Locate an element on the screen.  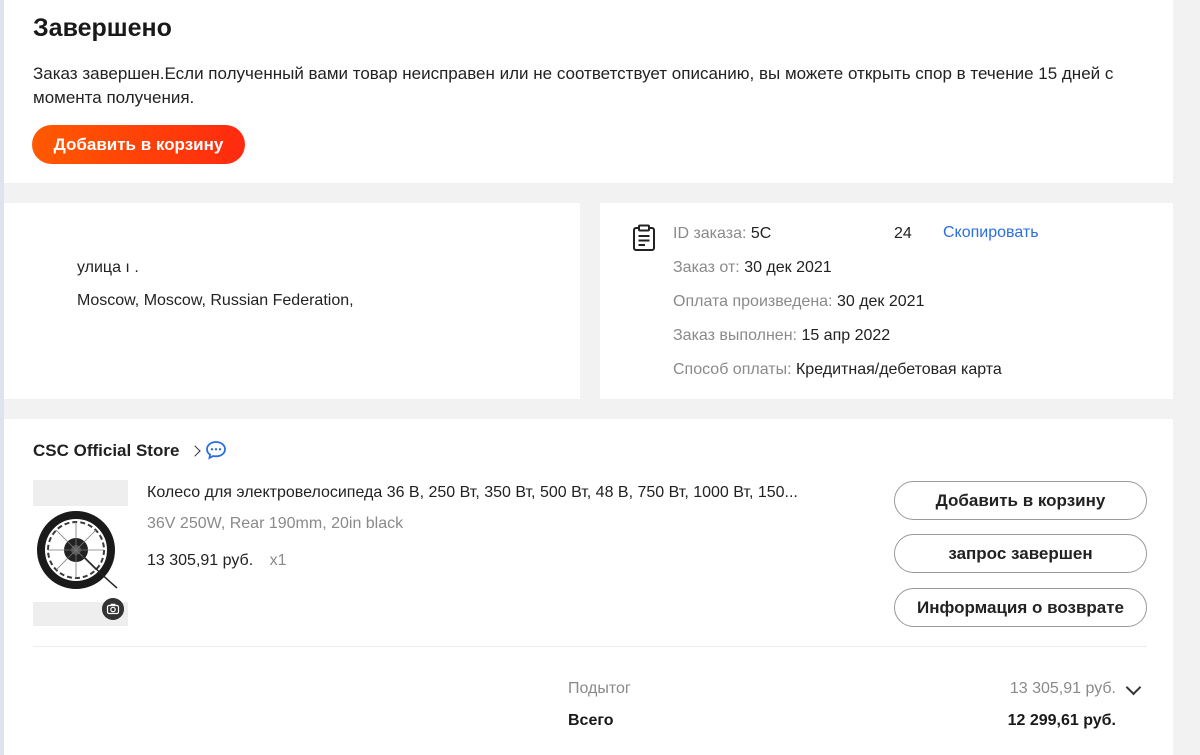
order-document-icon is located at coordinates (644, 237).